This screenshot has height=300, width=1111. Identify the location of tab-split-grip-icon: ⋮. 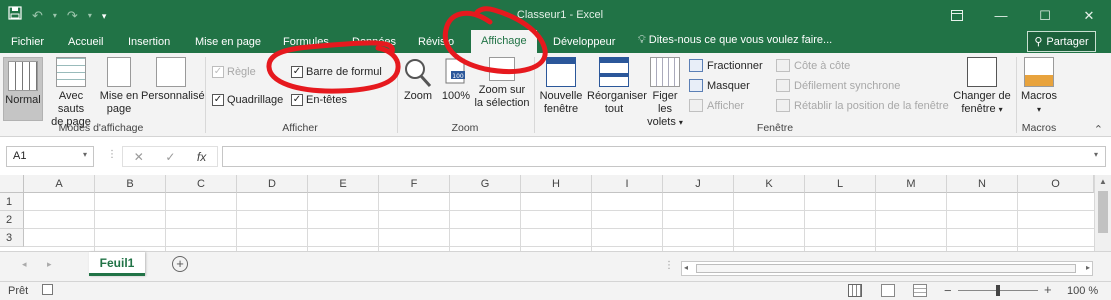
(669, 265).